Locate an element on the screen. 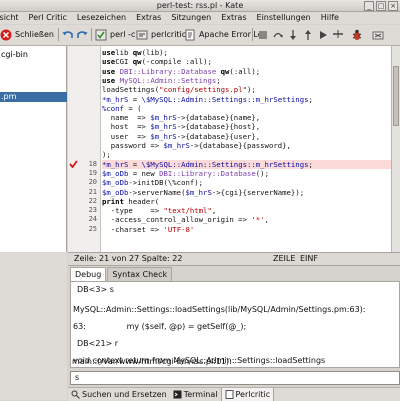 This screenshot has height=401, width=400. code-line: -charset => 'UTF-8' is located at coordinates (247, 229).